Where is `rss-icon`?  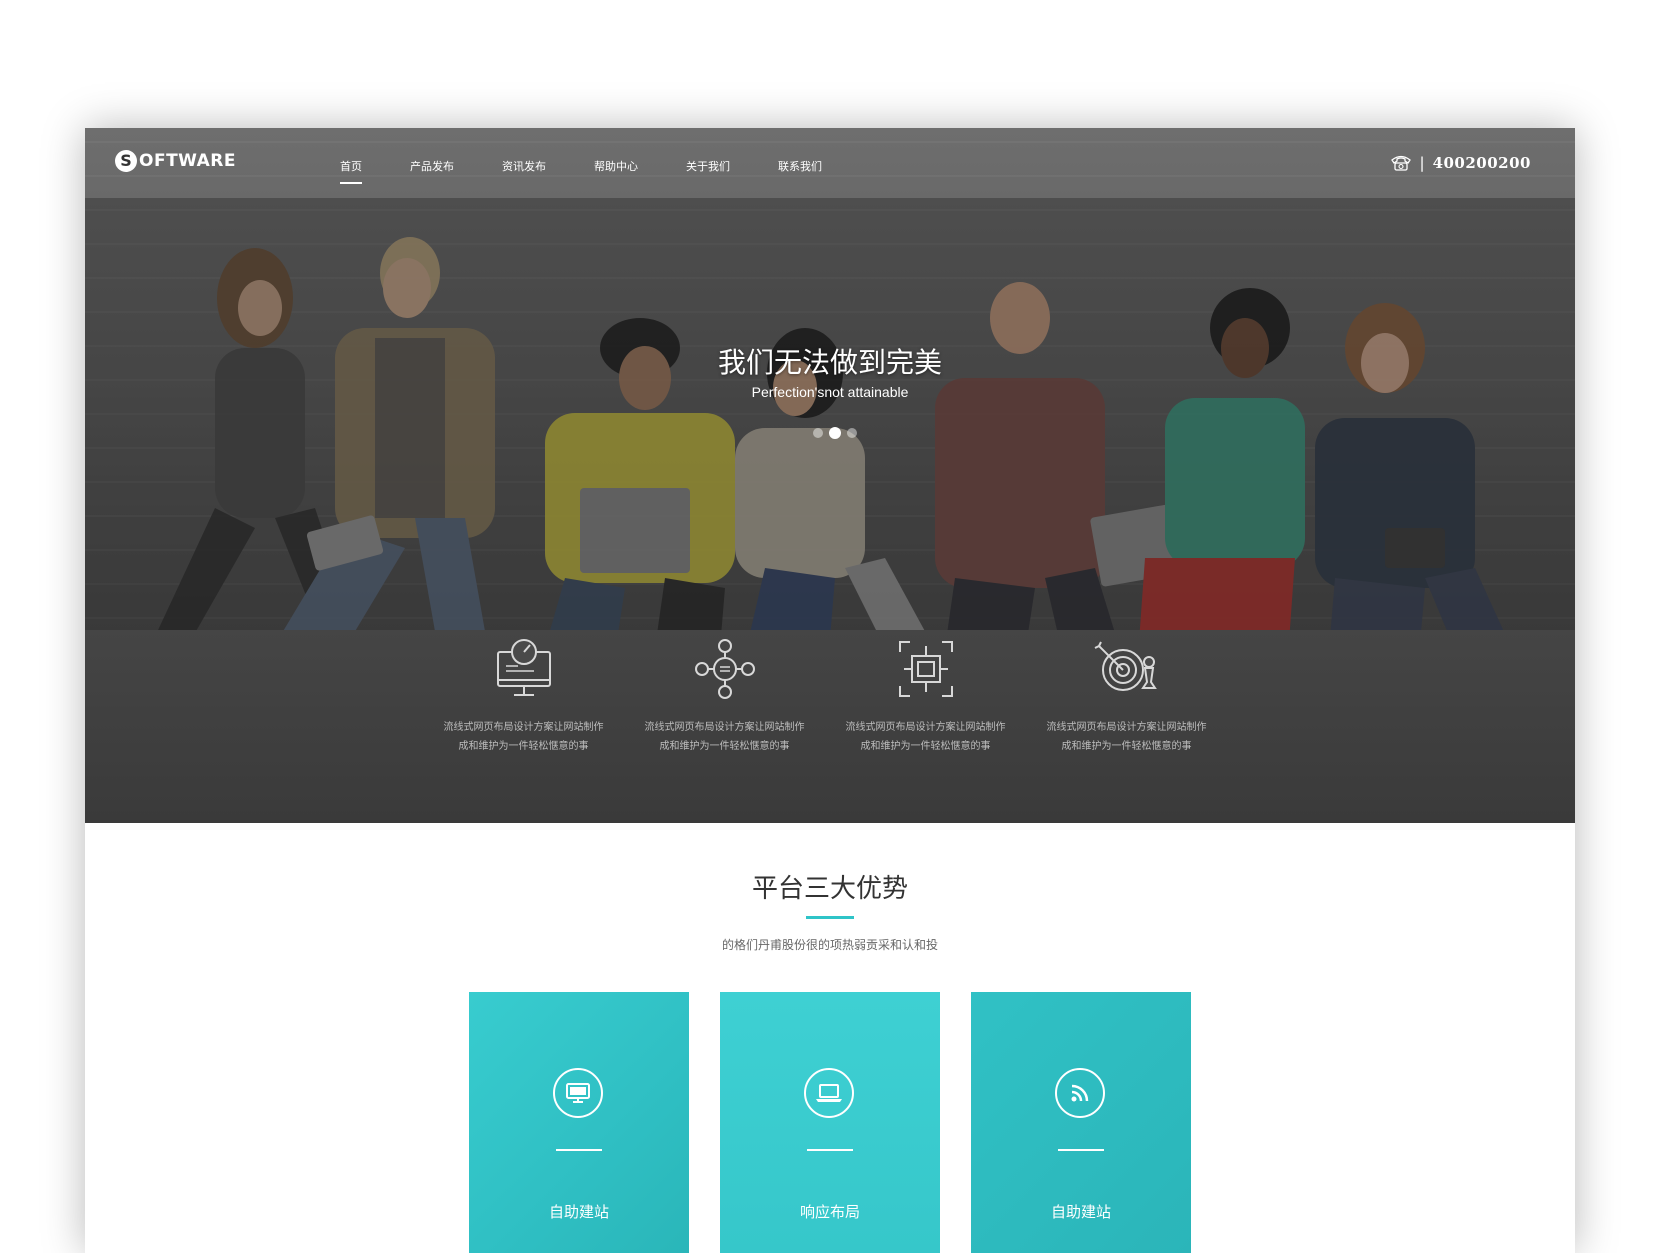
rss-icon is located at coordinates (1080, 1093).